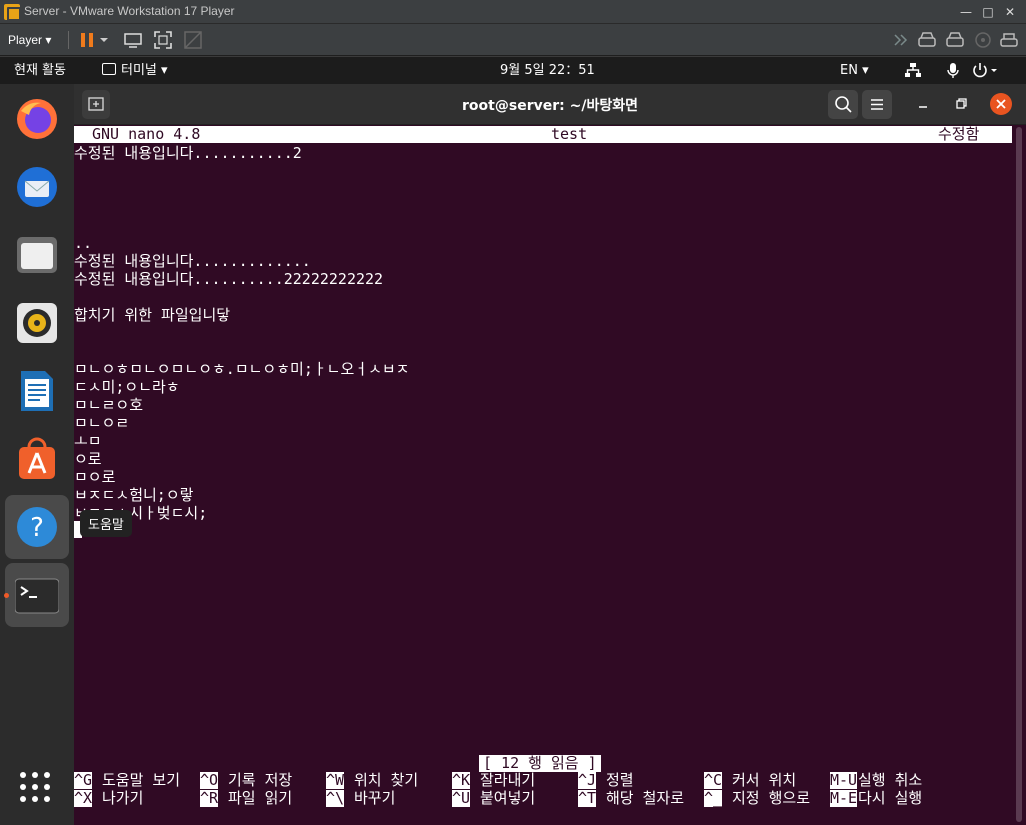 This screenshot has width=1026, height=825. What do you see at coordinates (109, 405) in the screenshot?
I see `editor-line: ㅁㄴㄹㅇ호` at bounding box center [109, 405].